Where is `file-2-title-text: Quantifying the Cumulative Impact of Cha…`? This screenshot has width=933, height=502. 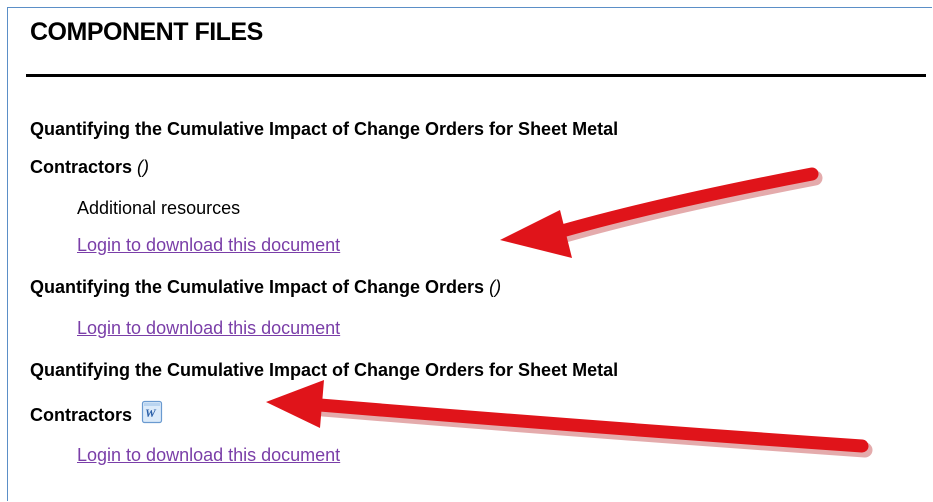
file-2-title-text: Quantifying the Cumulative Impact of Cha… is located at coordinates (257, 287).